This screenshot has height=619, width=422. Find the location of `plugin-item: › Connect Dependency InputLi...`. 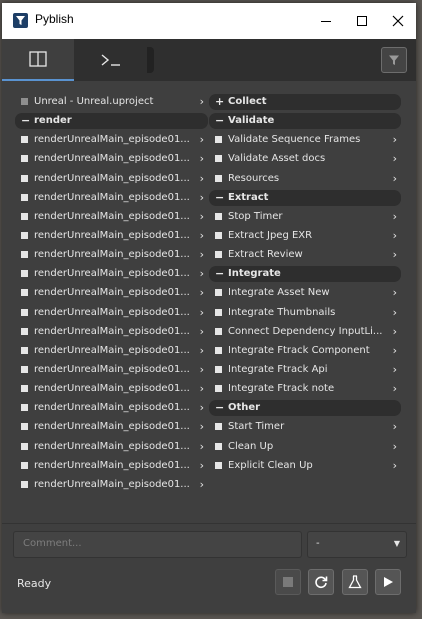

plugin-item: › Connect Dependency InputLi... is located at coordinates (305, 332).